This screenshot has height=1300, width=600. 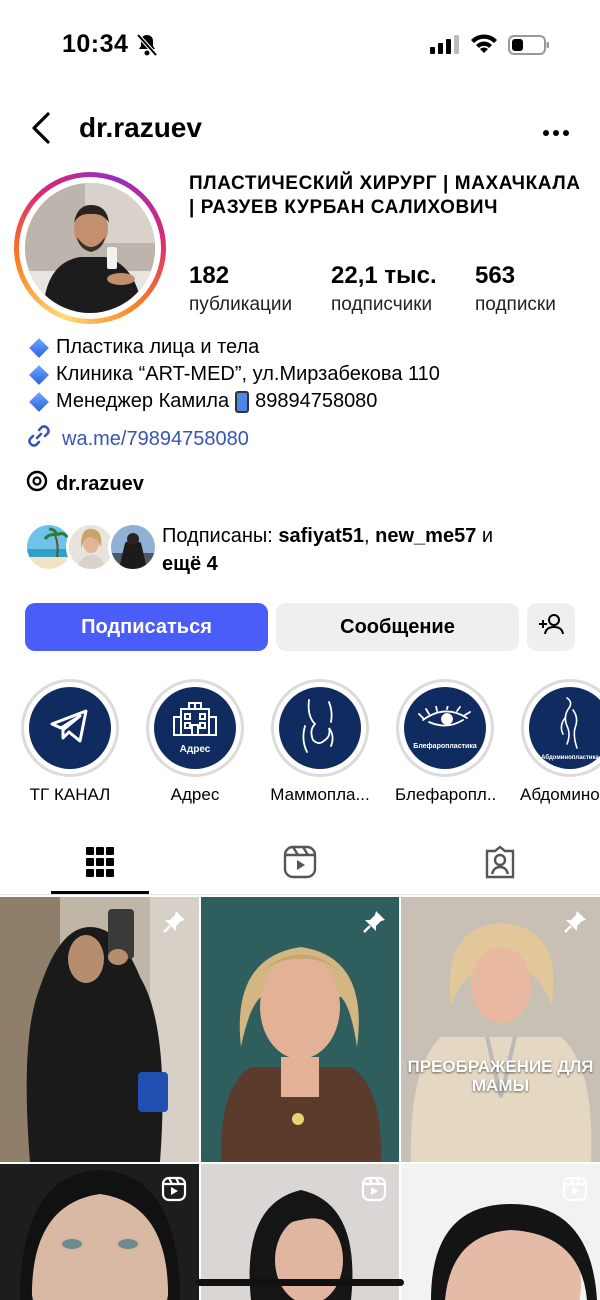 I want to click on profile-header: dr.razuev, so click(x=300, y=128).